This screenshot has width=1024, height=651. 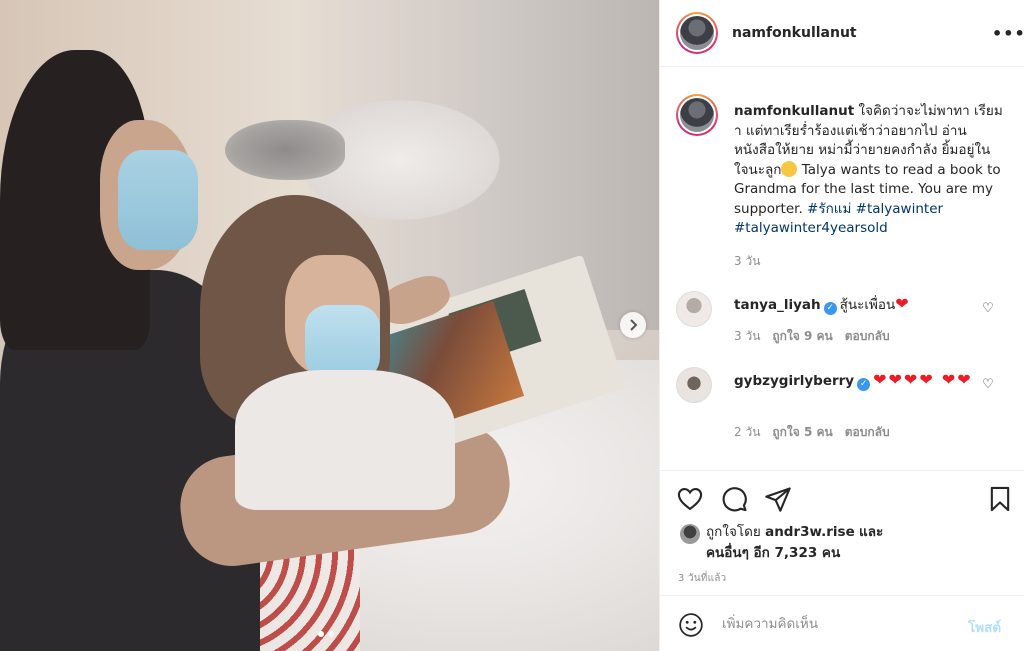 What do you see at coordinates (345, 440) in the screenshot?
I see `photo-child-shirt` at bounding box center [345, 440].